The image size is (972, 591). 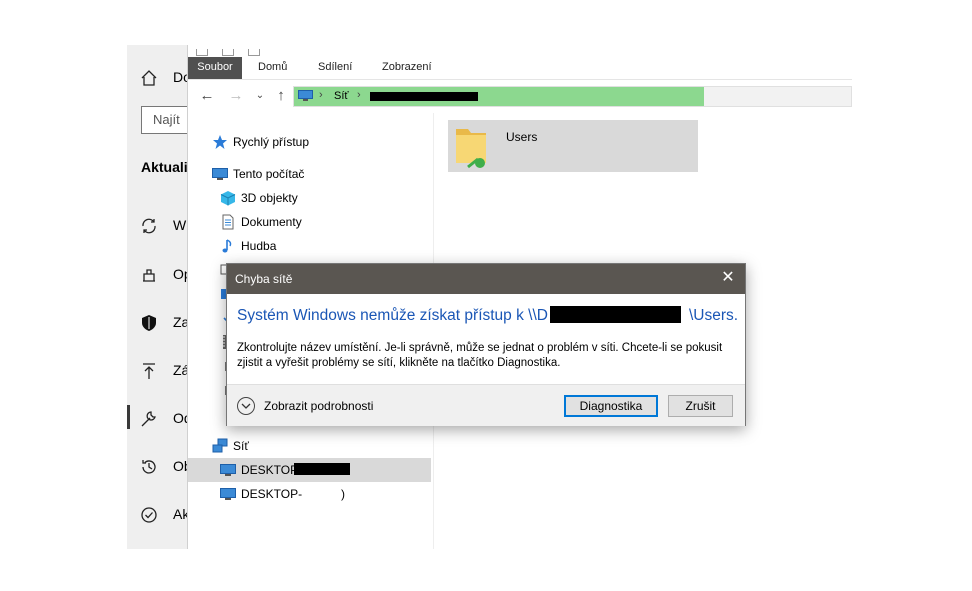 I want to click on folder-users: Users, so click(x=573, y=146).